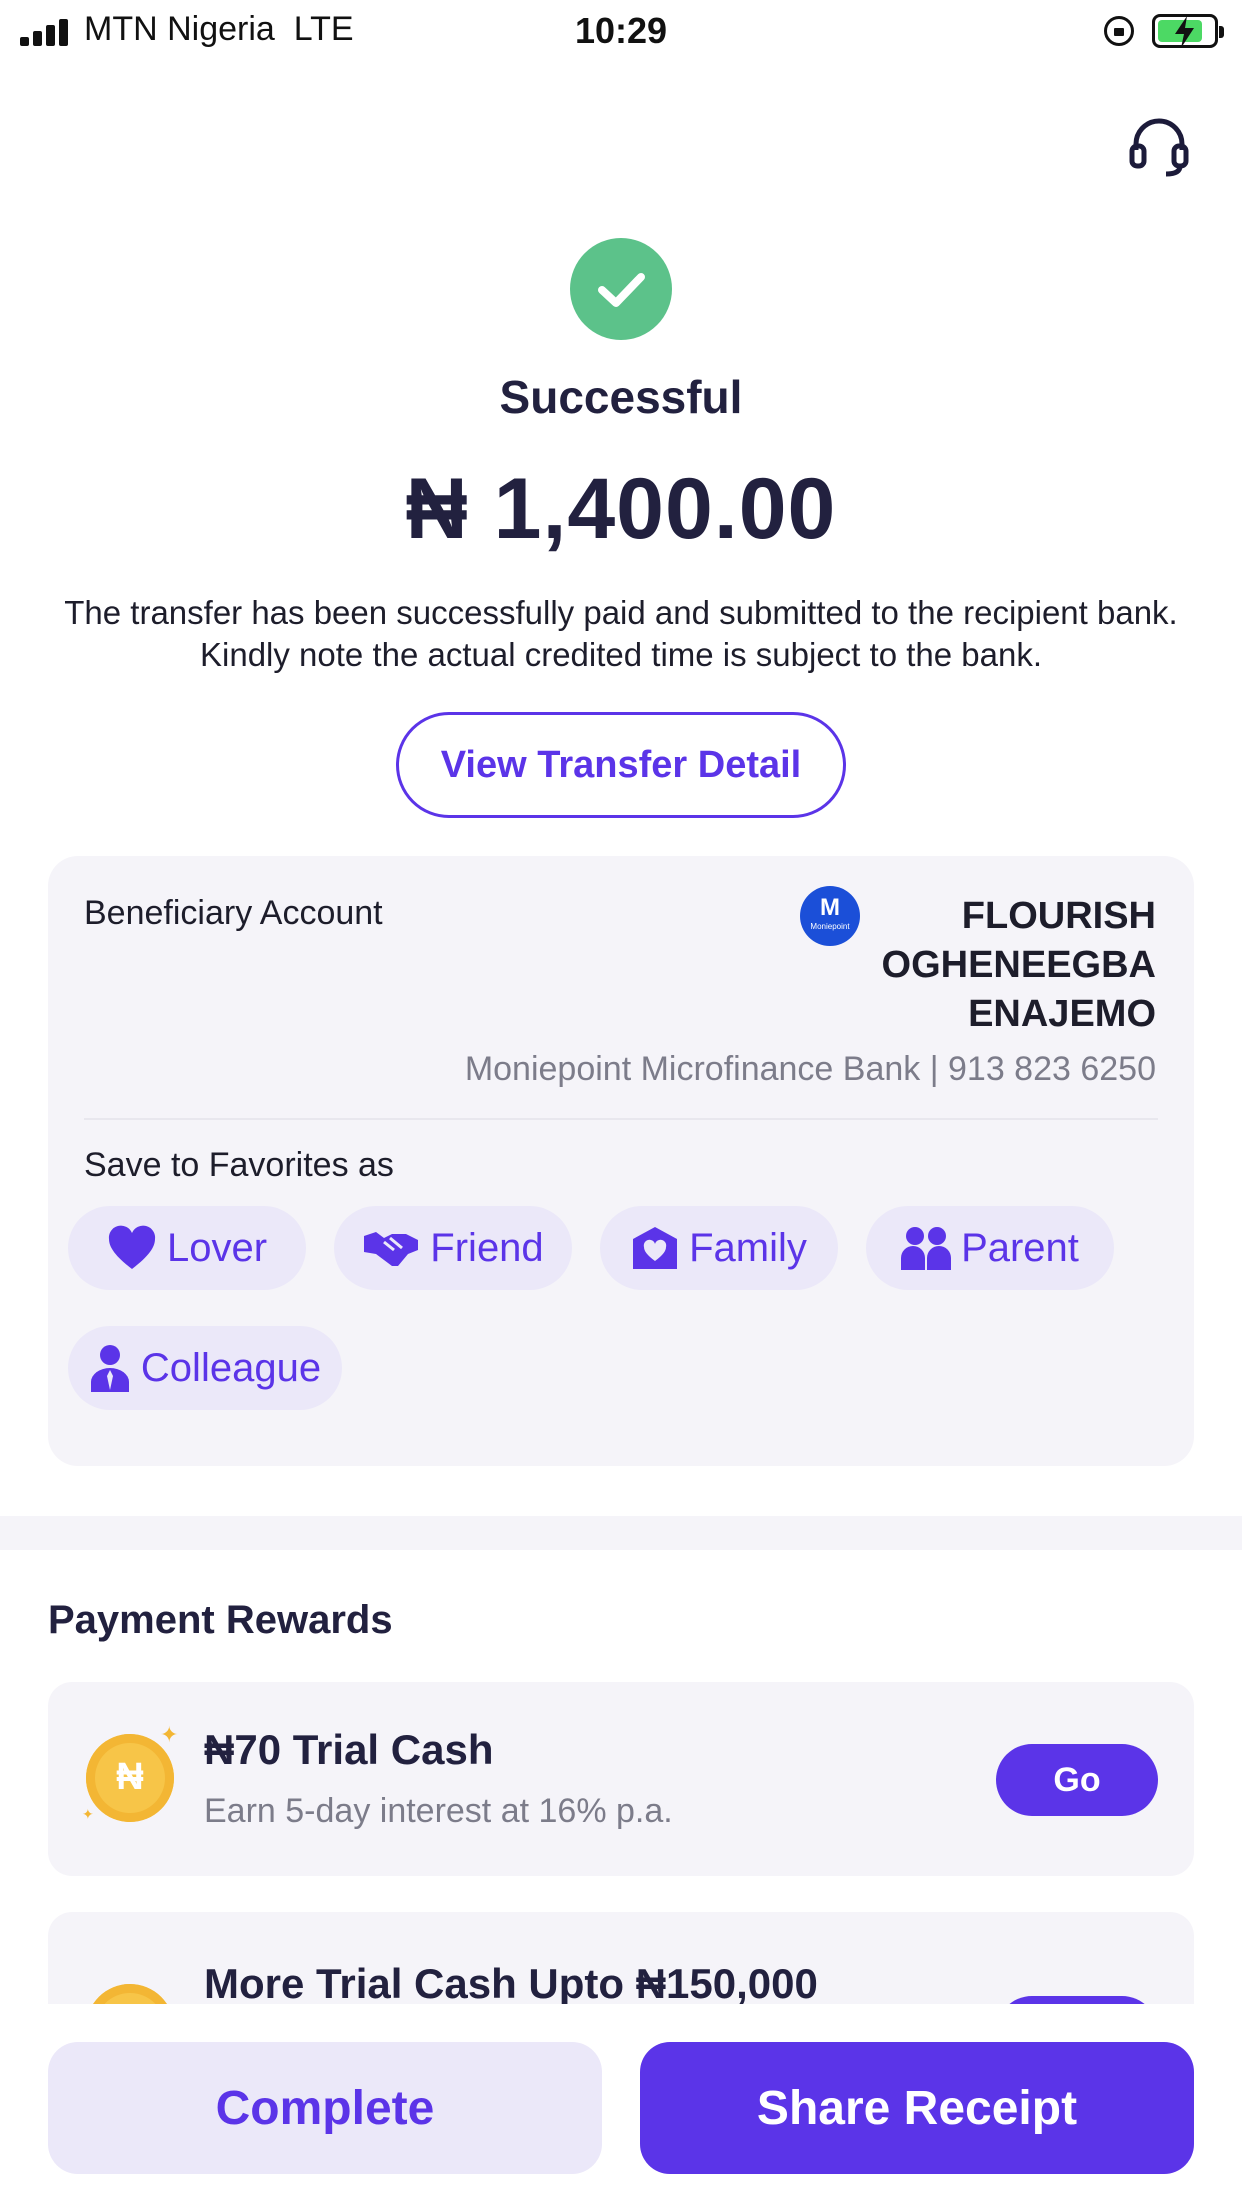 The image size is (1242, 2208). Describe the element at coordinates (239, 1165) in the screenshot. I see `favorites-label: Save to Favorites as` at that location.